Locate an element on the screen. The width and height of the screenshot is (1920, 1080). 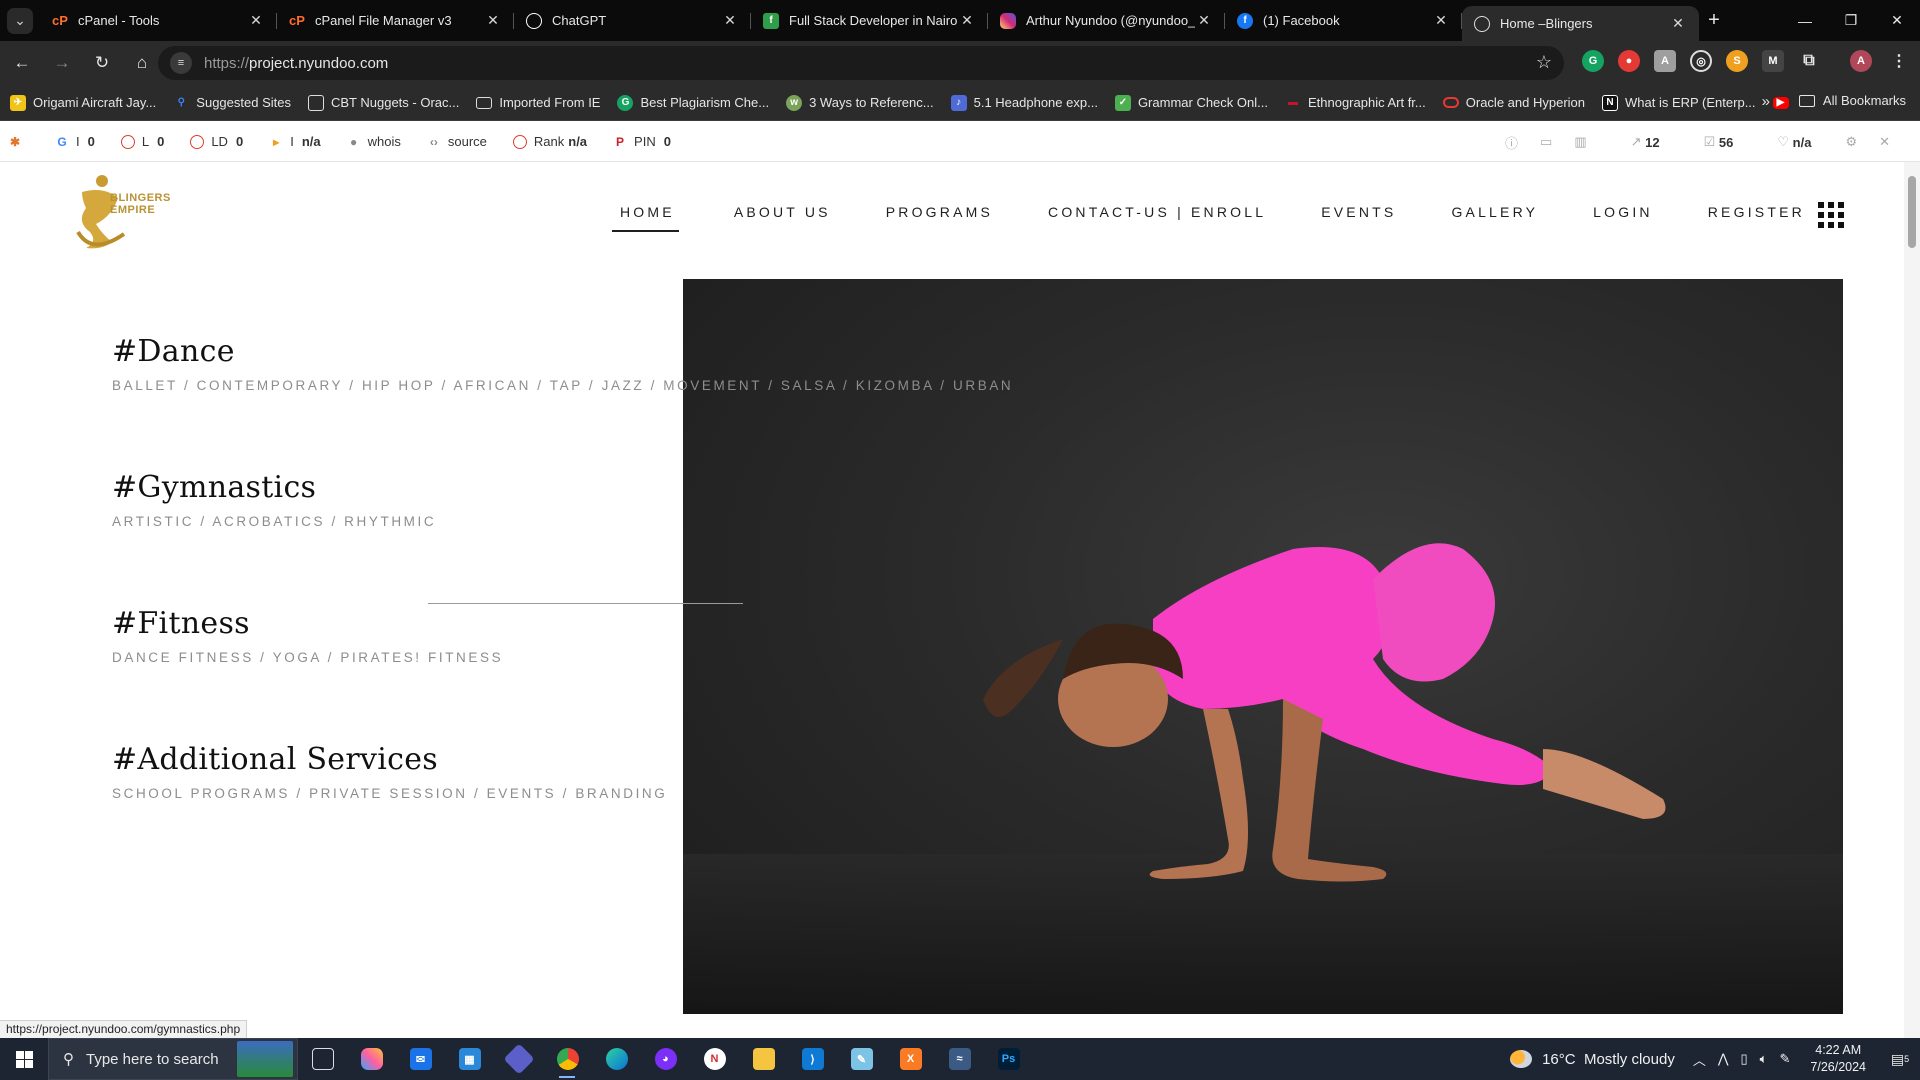
taskbar-app-chrome is located at coordinates (567, 1059).